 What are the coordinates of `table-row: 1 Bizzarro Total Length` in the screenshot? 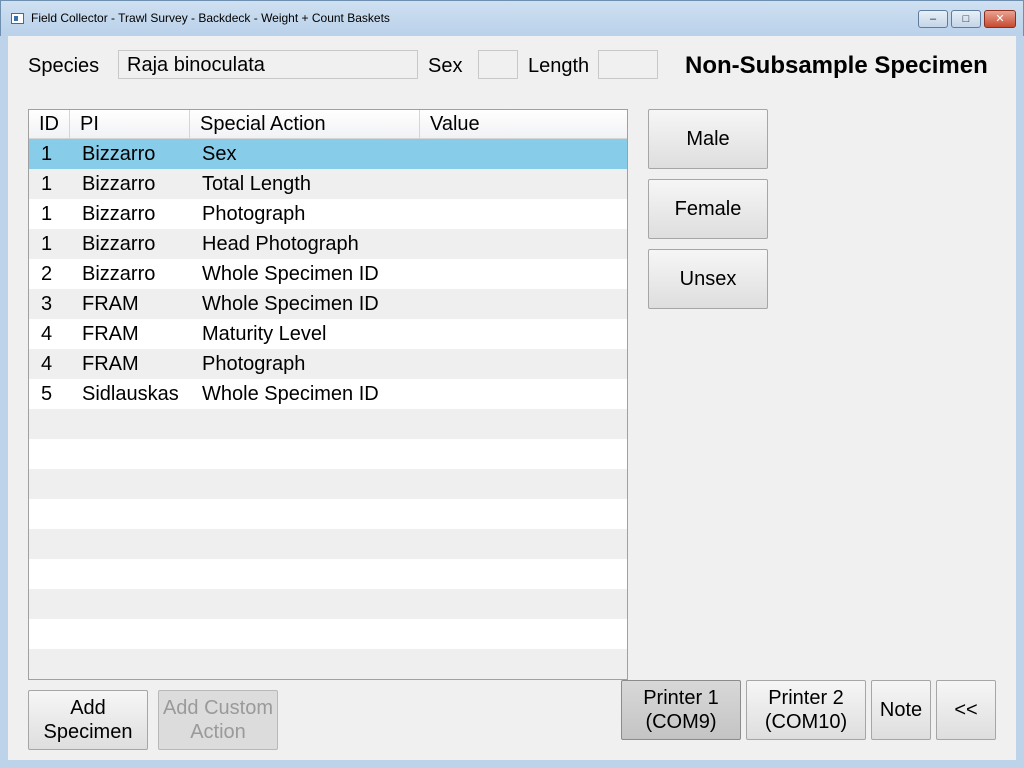 It's located at (328, 184).